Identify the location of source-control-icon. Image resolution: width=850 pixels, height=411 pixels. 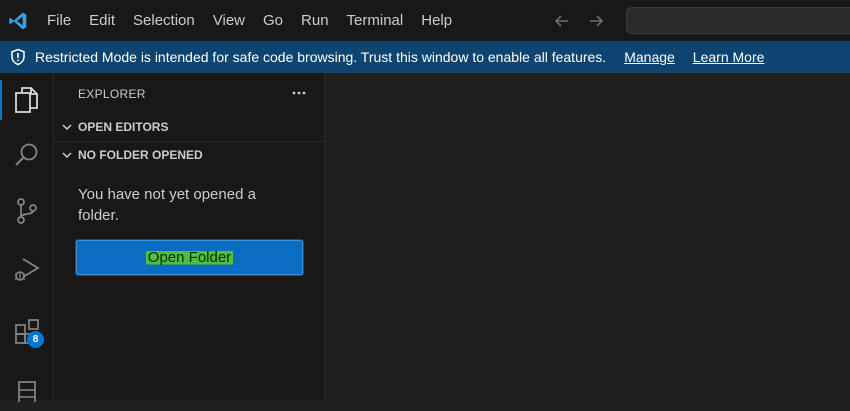
(27, 211).